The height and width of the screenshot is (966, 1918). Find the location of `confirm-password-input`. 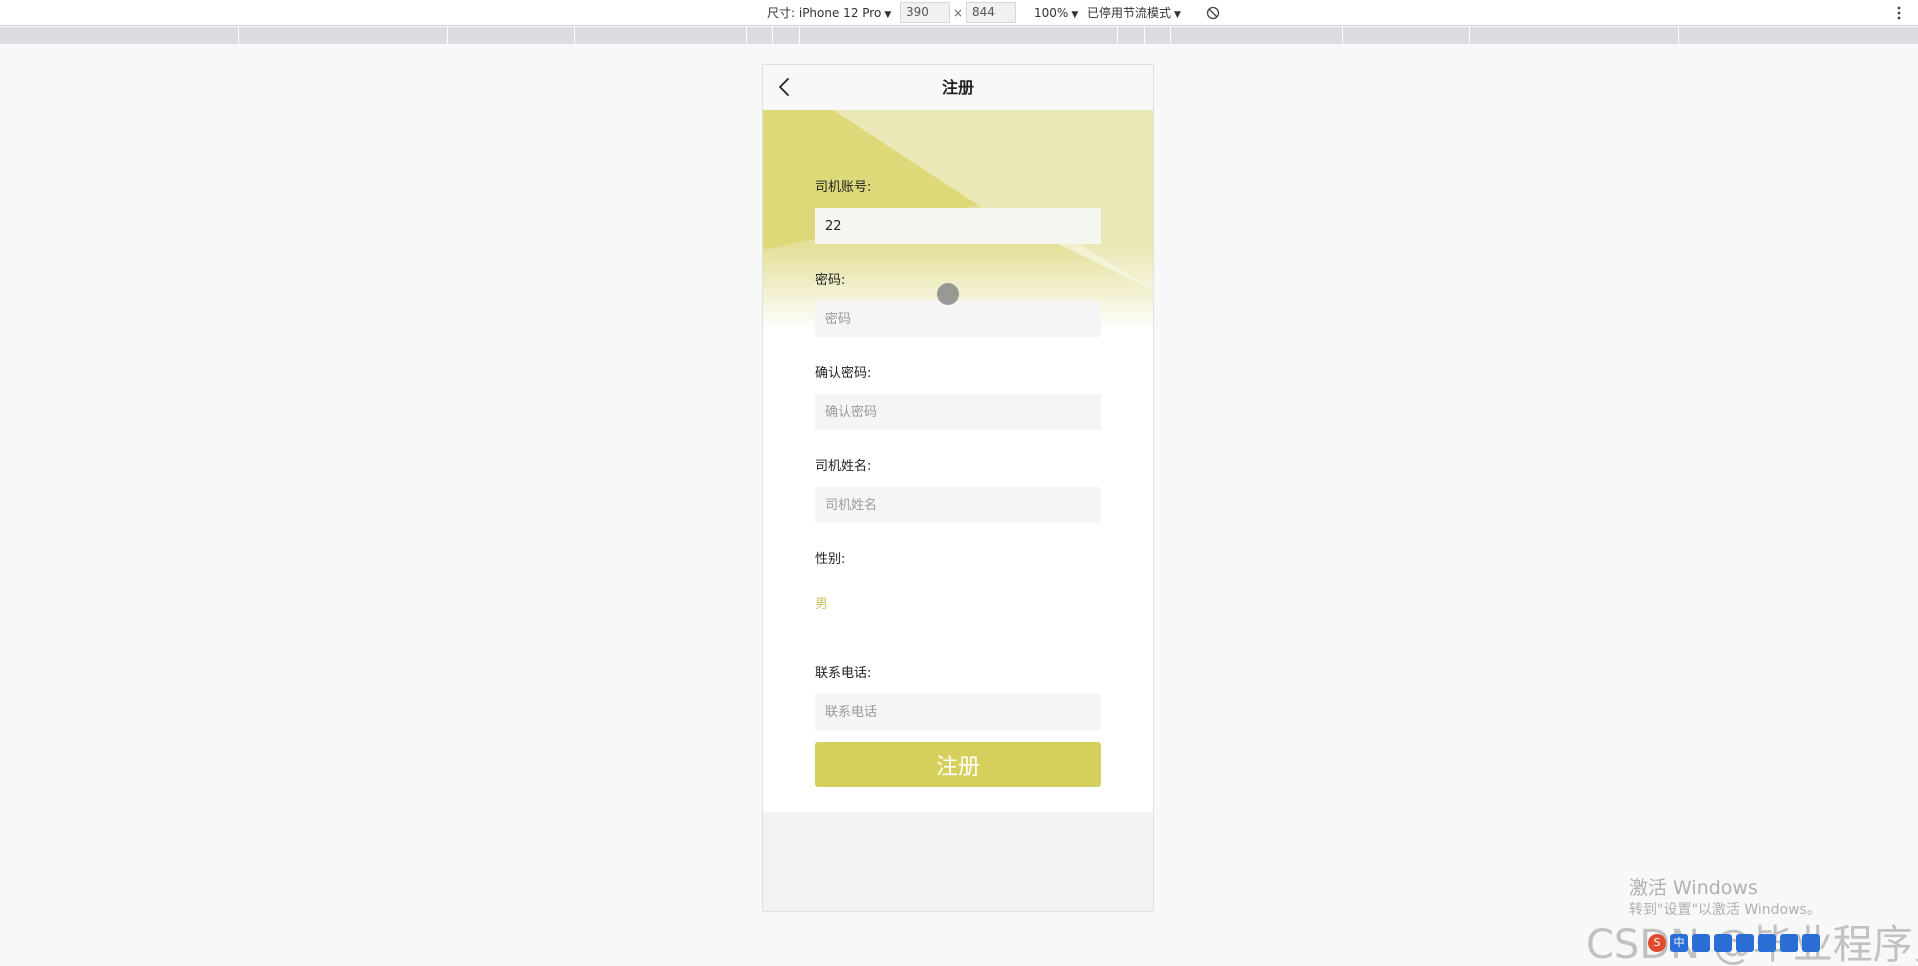

confirm-password-input is located at coordinates (958, 412).